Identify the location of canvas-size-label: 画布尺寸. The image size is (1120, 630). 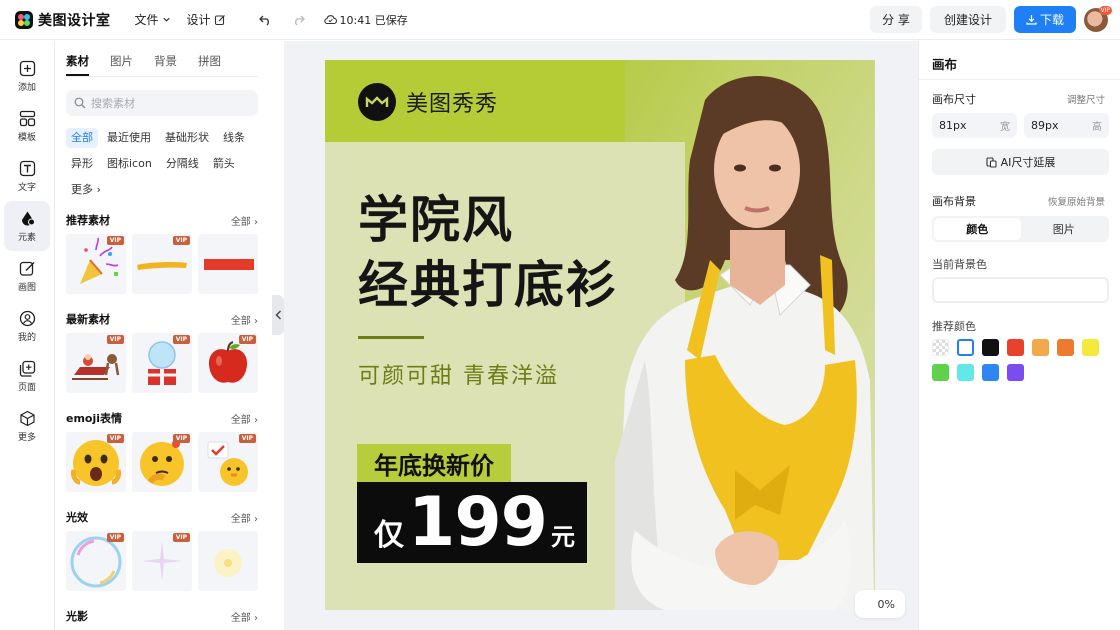
(954, 99).